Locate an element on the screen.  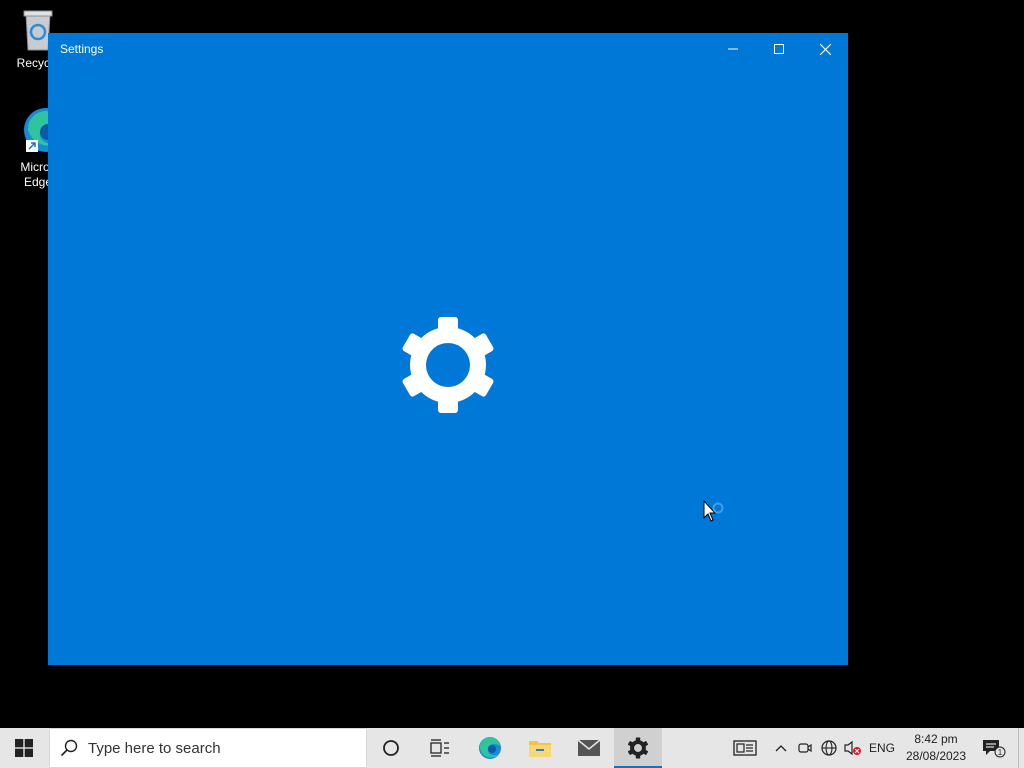
taskbar-edge-button is located at coordinates (490, 748).